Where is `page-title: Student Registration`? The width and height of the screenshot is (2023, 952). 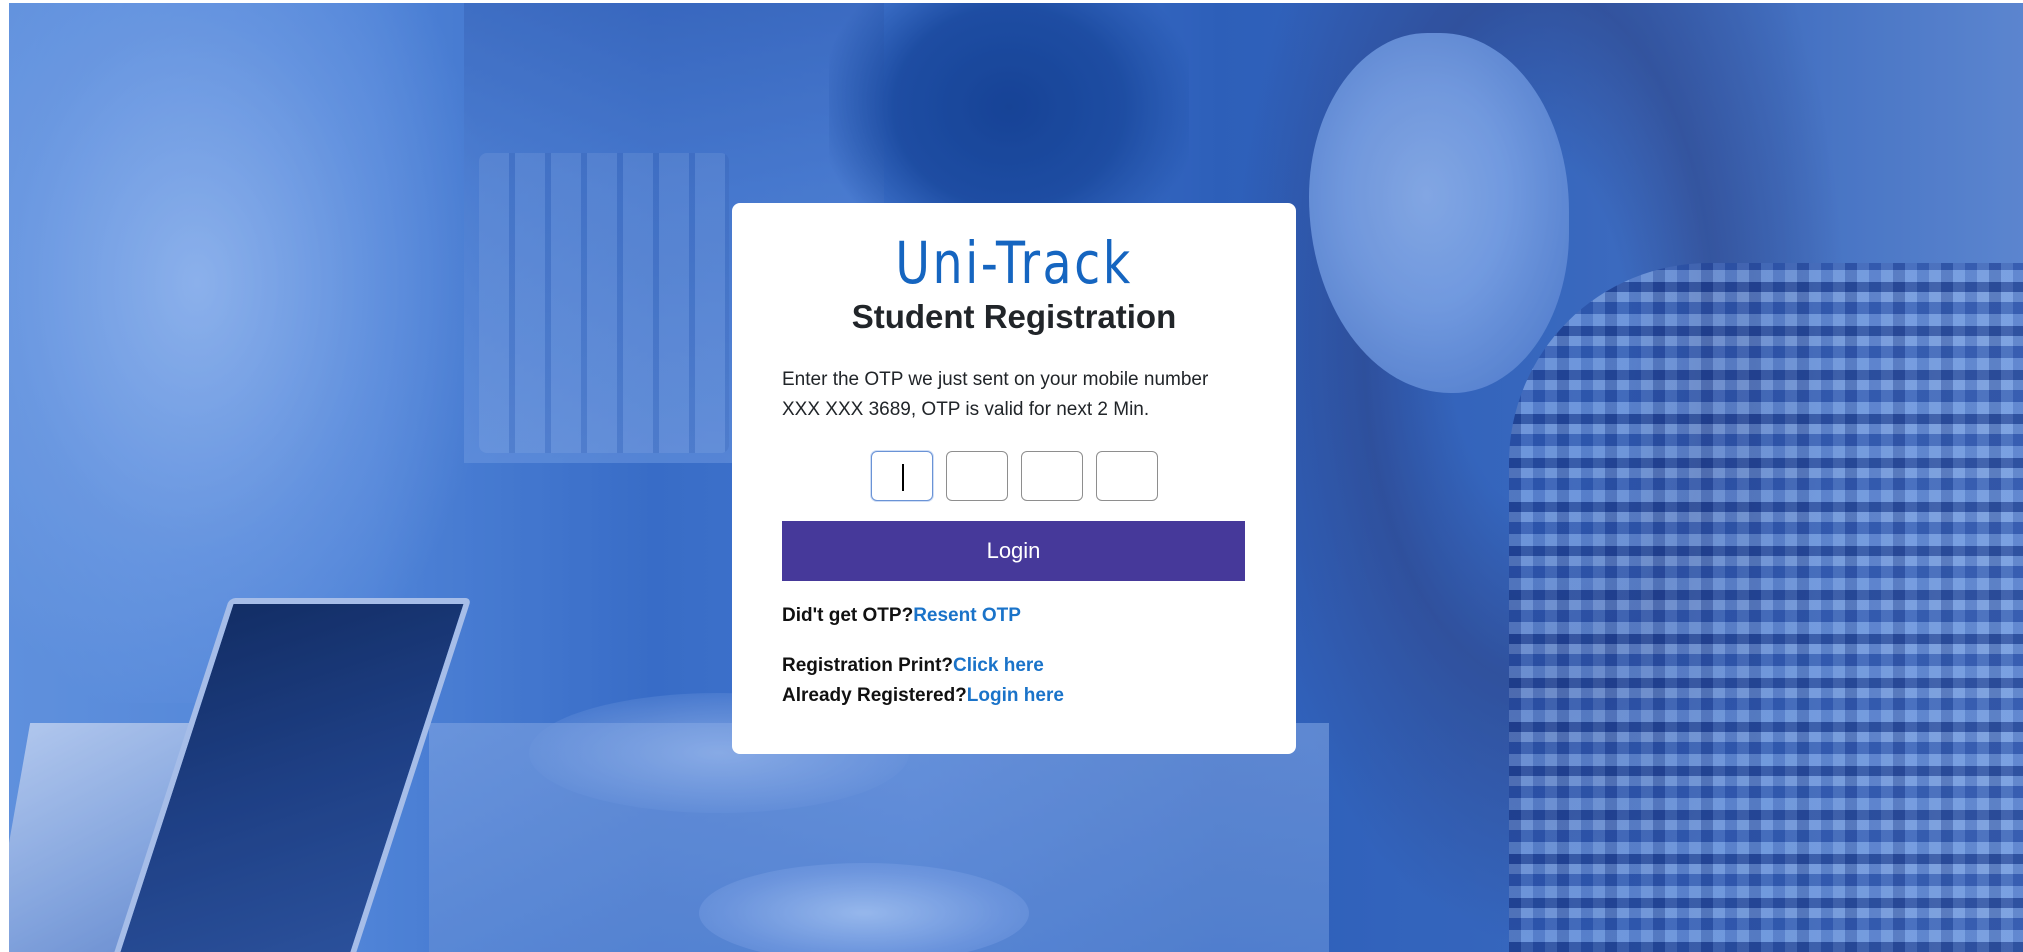
page-title: Student Registration is located at coordinates (1014, 316).